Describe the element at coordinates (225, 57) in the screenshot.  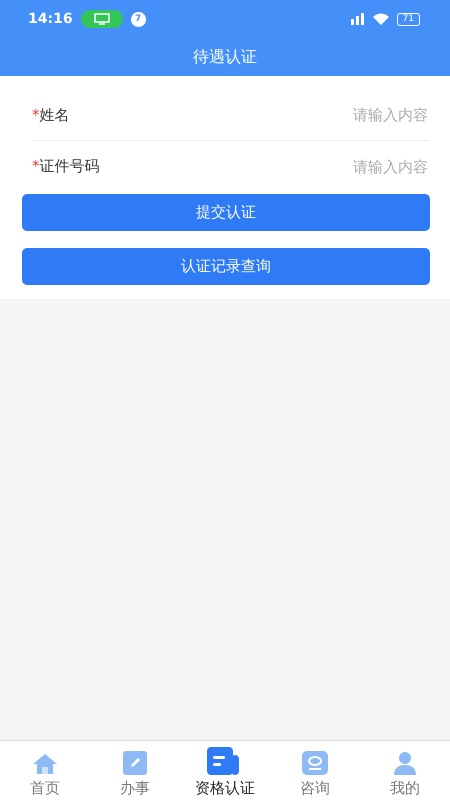
I see `page-title: 待遇认证` at that location.